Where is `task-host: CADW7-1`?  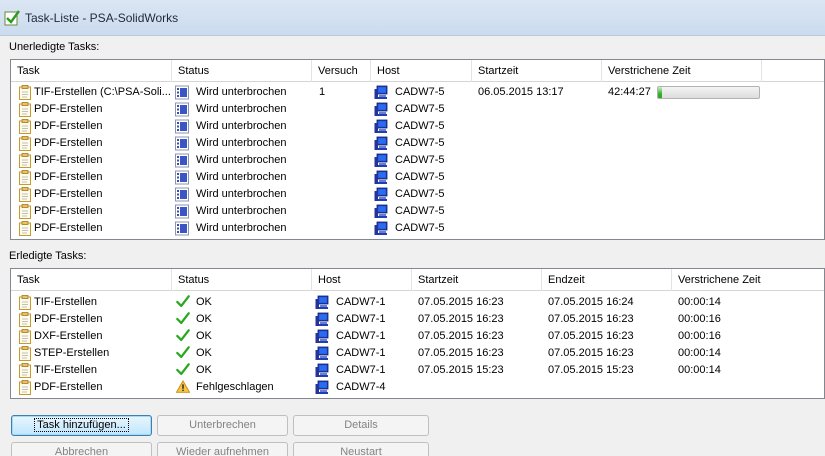
task-host: CADW7-1 is located at coordinates (361, 370).